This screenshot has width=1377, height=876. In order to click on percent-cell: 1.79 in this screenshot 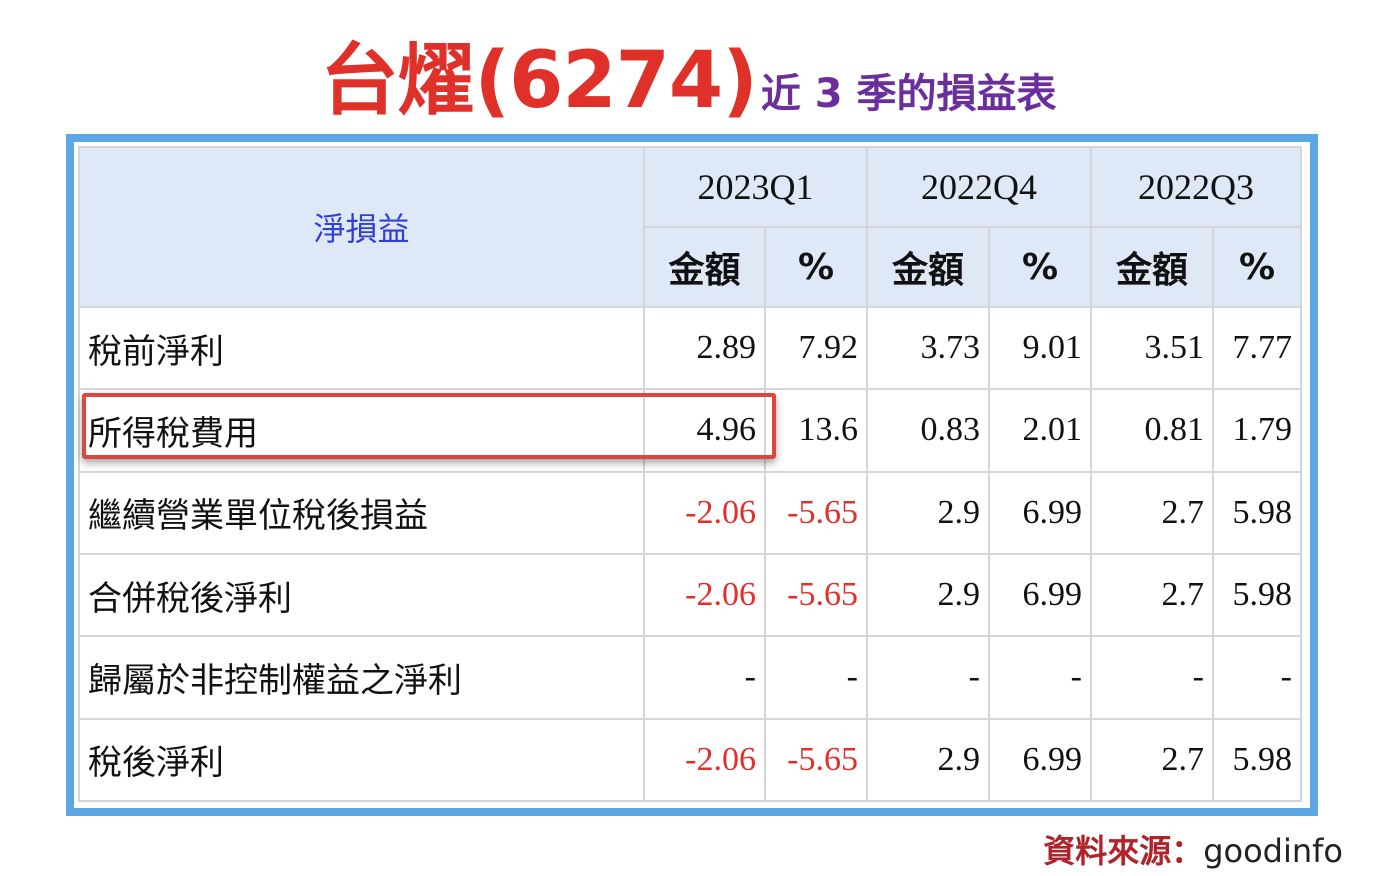, I will do `click(1257, 430)`.